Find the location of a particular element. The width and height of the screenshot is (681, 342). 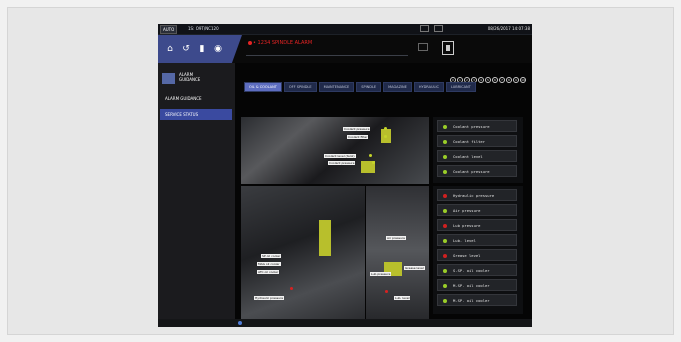

status-item-label: Hydraulic pressure is located at coordinates (474, 195).